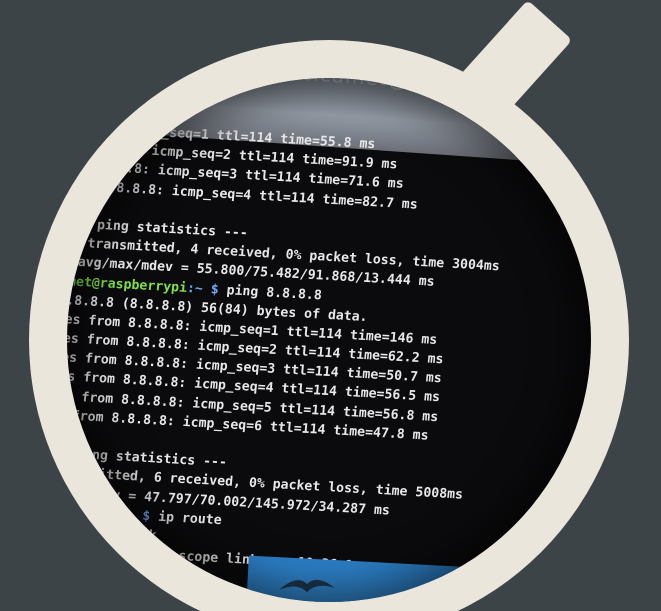  What do you see at coordinates (93, 512) in the screenshot?
I see `prompt-user: raspberrypi` at bounding box center [93, 512].